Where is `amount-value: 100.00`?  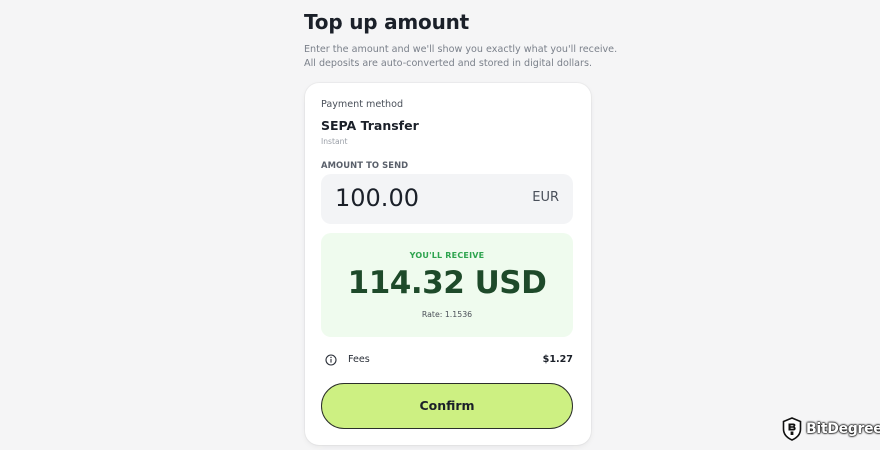 amount-value: 100.00 is located at coordinates (377, 198).